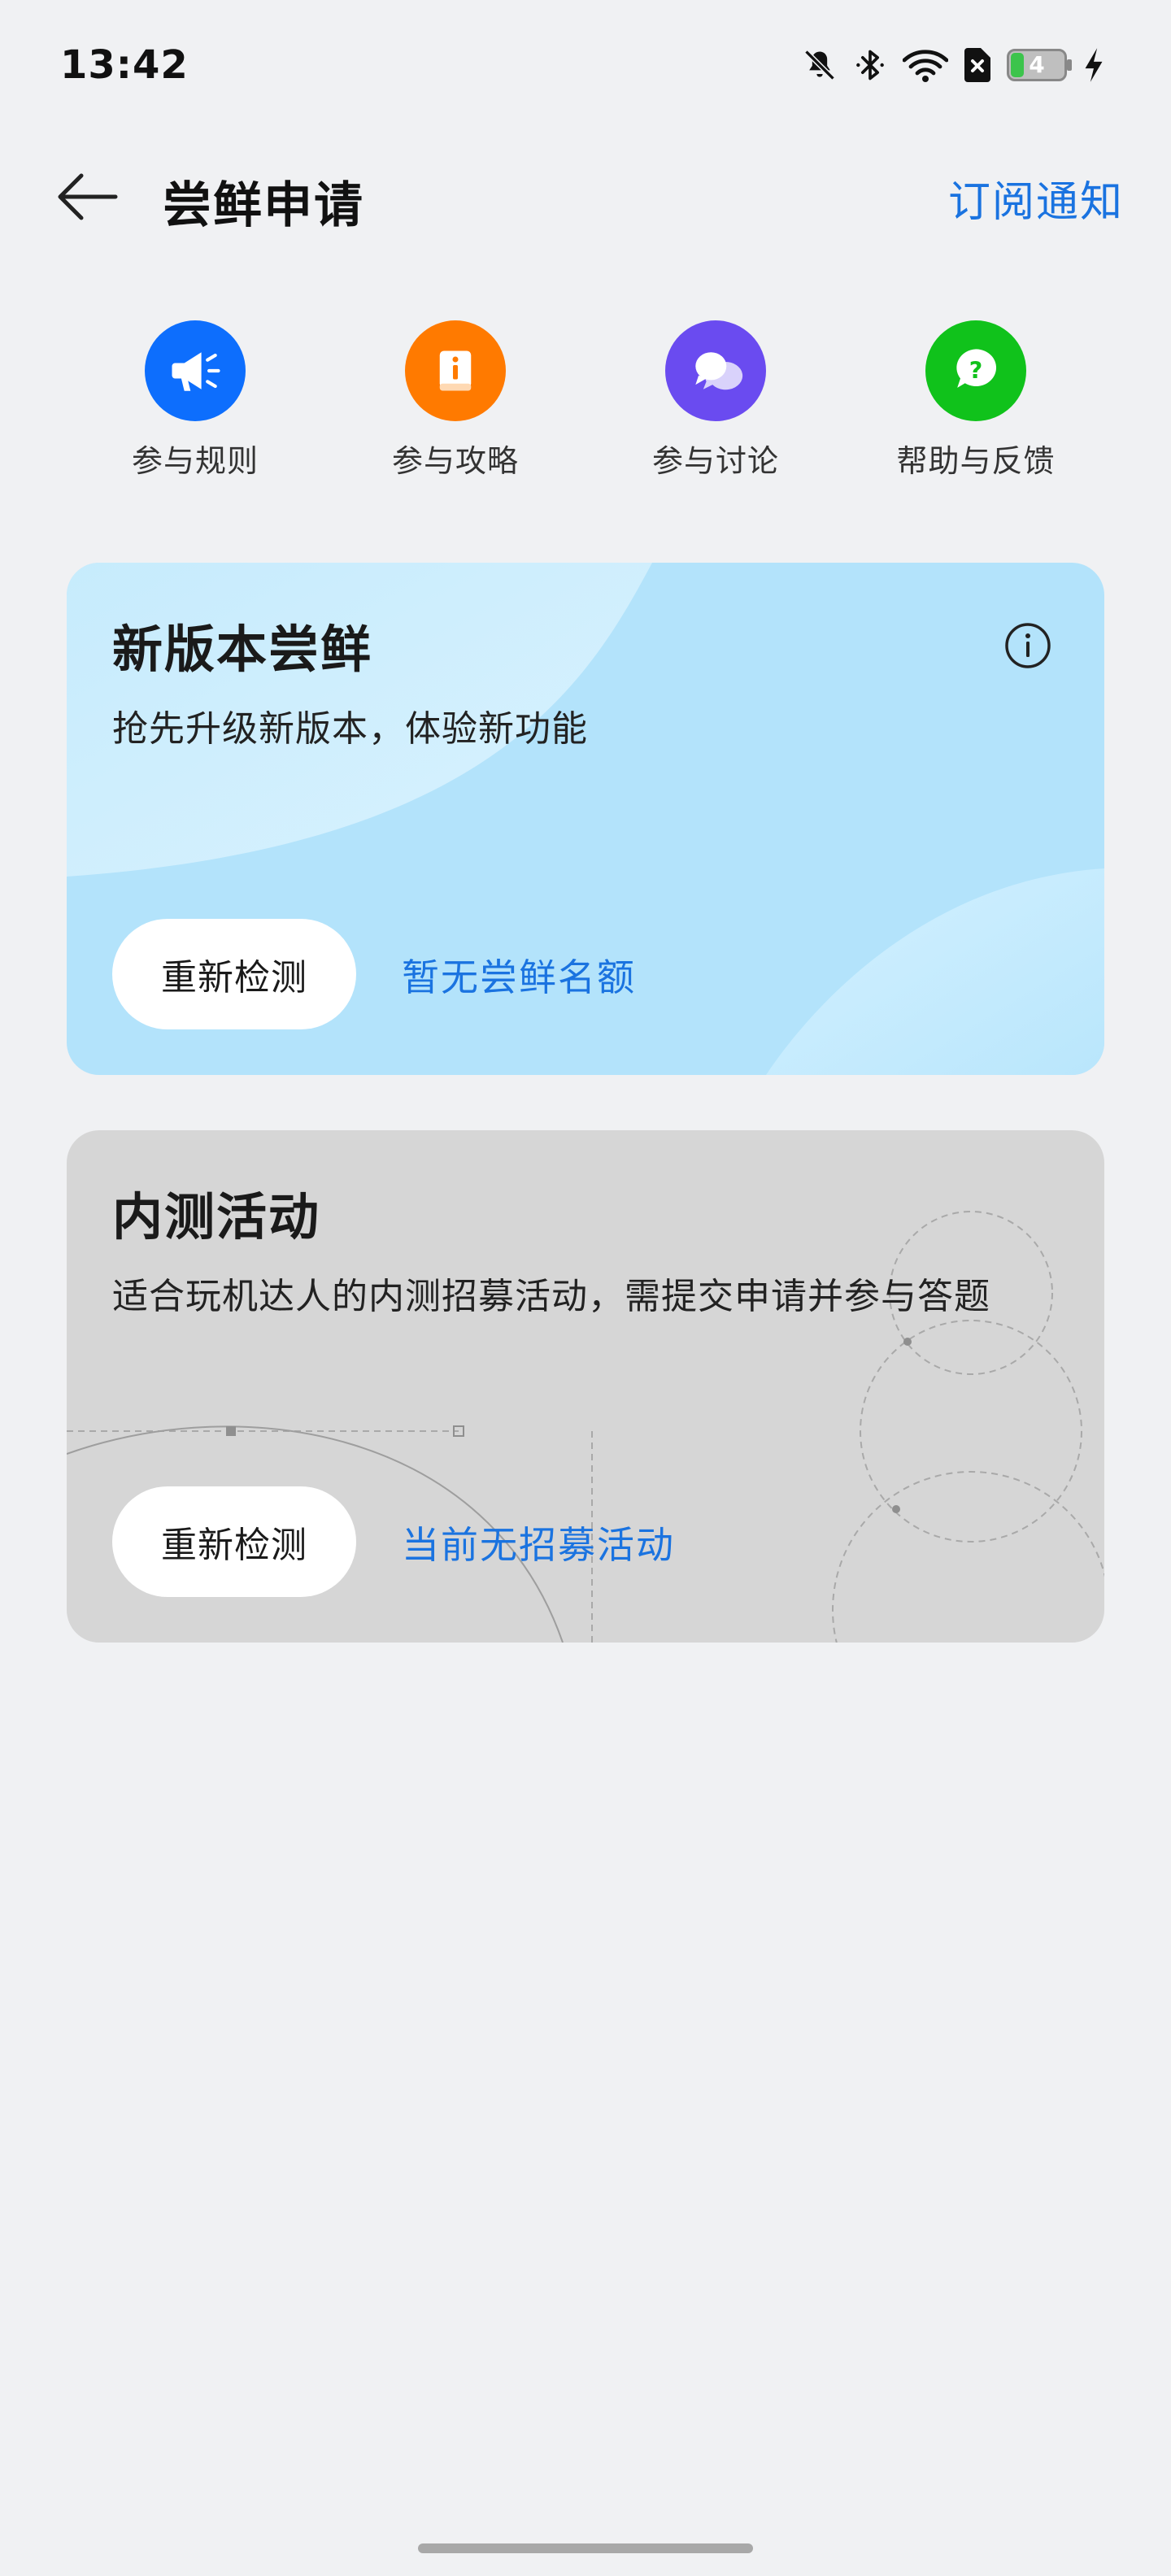  Describe the element at coordinates (1036, 198) in the screenshot. I see `subscribe-notification-link: 订阅通知` at that location.